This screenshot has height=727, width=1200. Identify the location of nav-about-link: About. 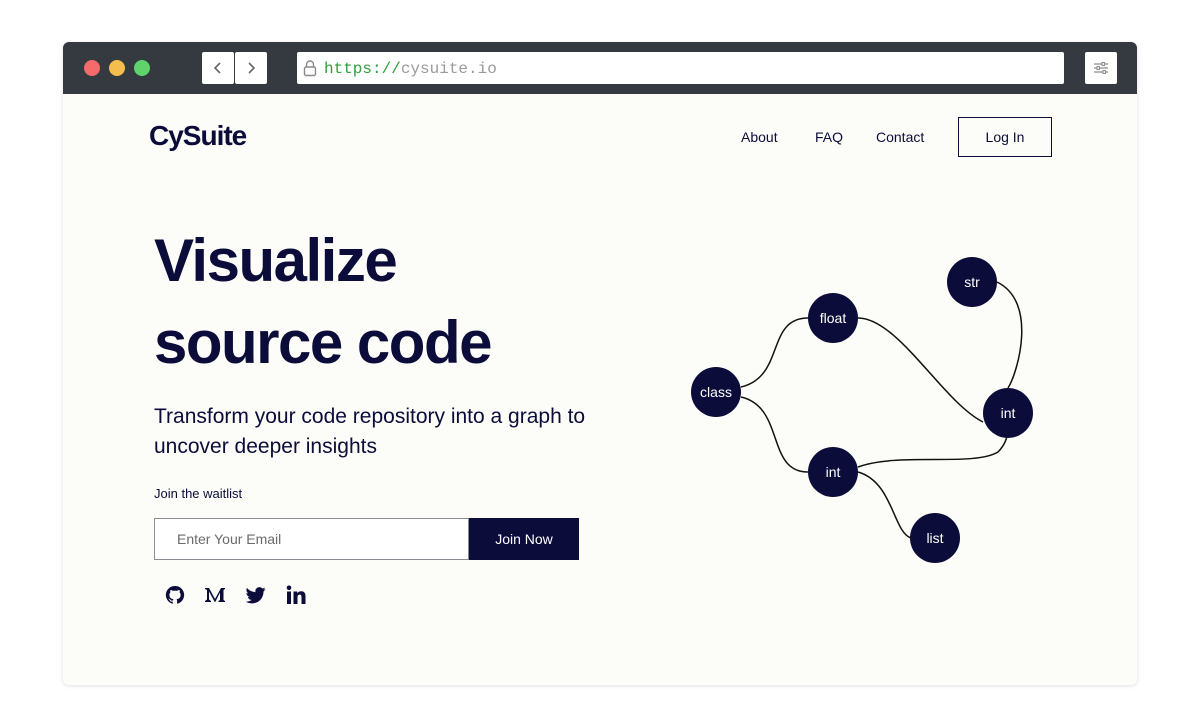
(759, 137).